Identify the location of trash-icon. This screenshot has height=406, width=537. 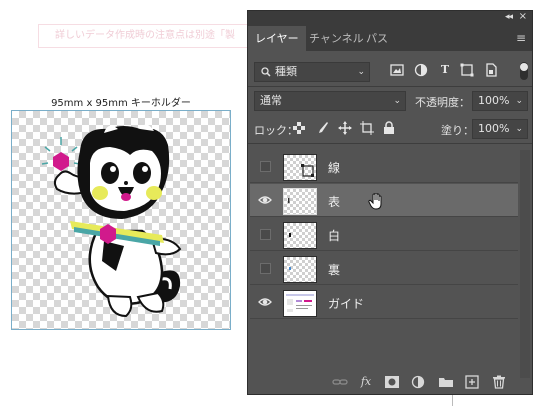
(499, 382).